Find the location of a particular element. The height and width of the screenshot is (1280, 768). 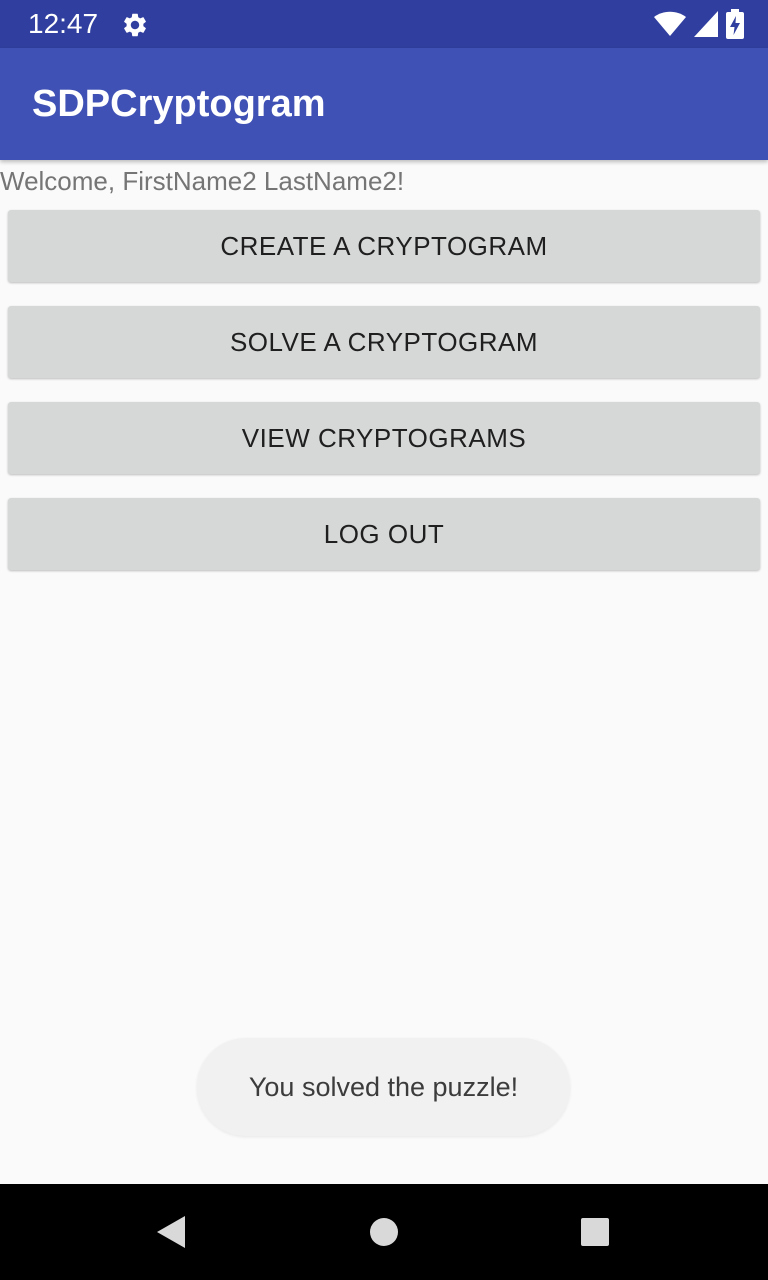

settings-gear-icon is located at coordinates (135, 25).